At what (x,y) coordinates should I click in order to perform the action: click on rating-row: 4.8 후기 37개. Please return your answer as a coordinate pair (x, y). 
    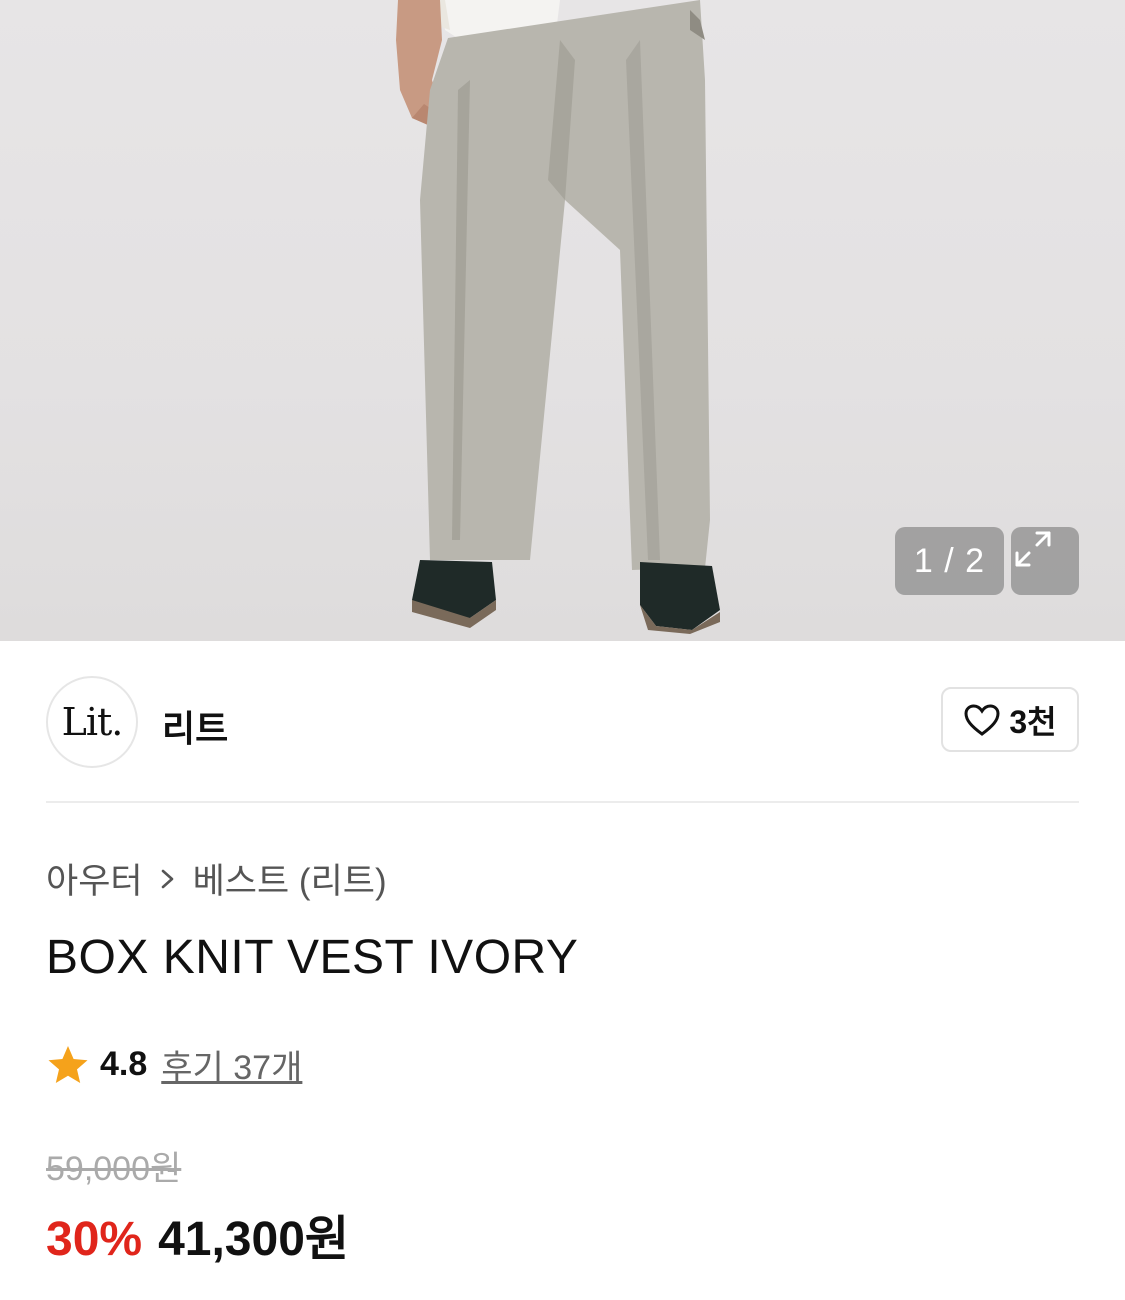
    Looking at the image, I should click on (174, 1064).